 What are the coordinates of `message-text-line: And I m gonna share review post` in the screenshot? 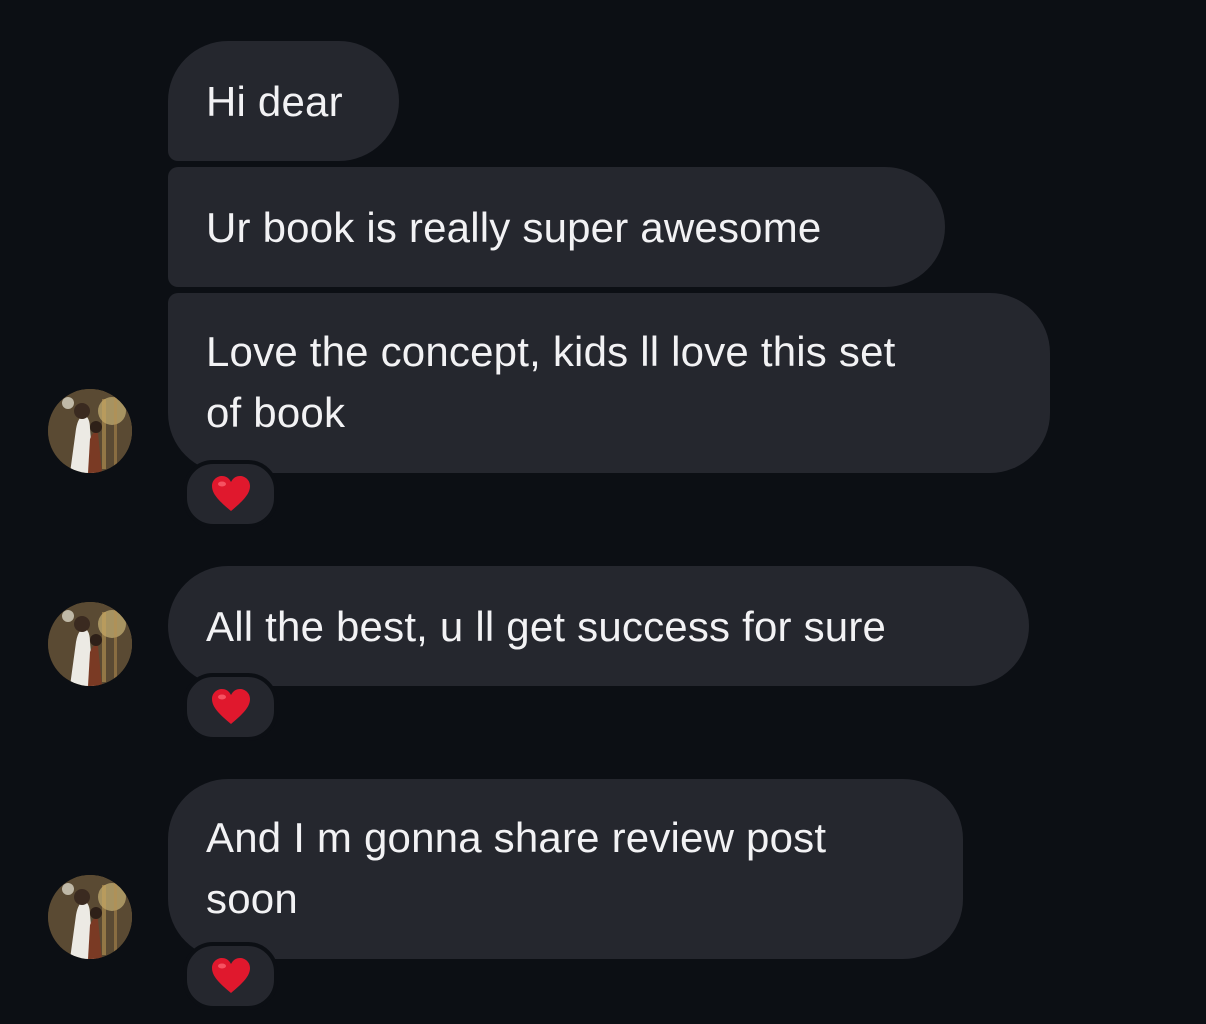 It's located at (516, 837).